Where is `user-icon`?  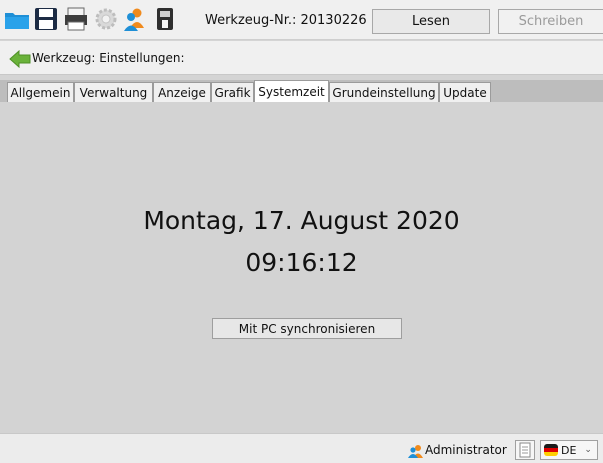
user-icon is located at coordinates (416, 450).